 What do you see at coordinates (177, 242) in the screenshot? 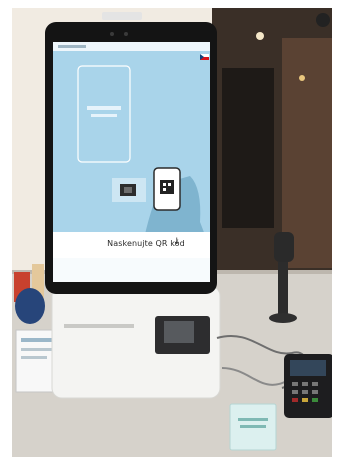
I see `arrow-down-icon: ↓` at bounding box center [177, 242].